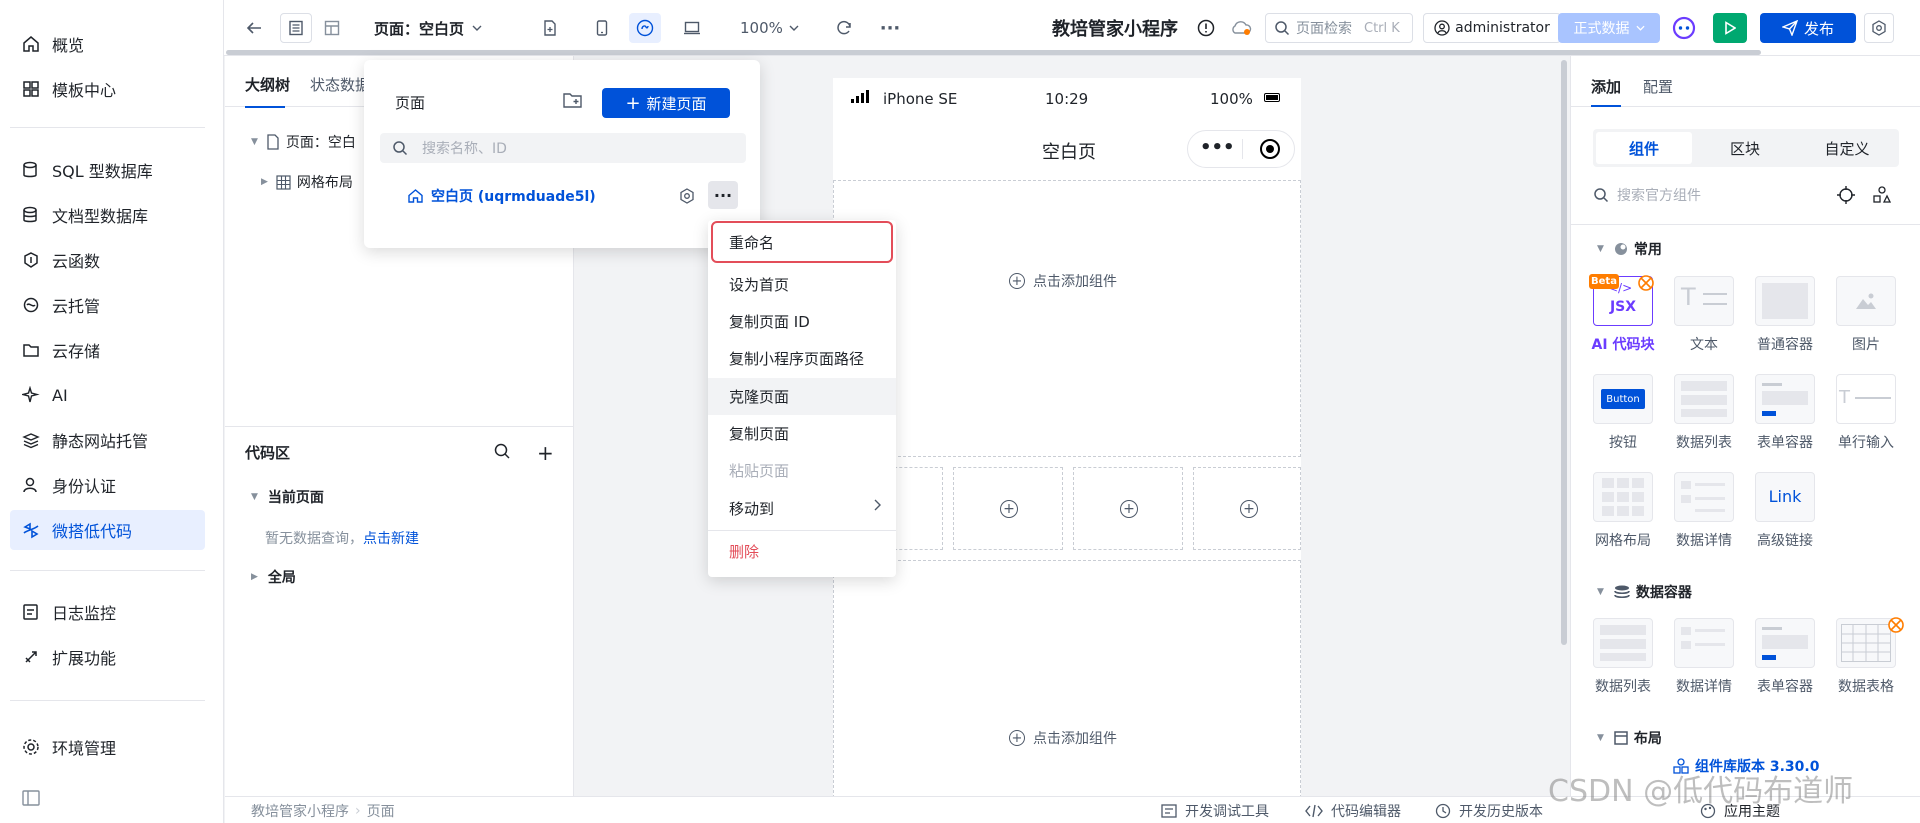 The image size is (1920, 823). What do you see at coordinates (381, 811) in the screenshot?
I see `breadcrumb-page: 页面` at bounding box center [381, 811].